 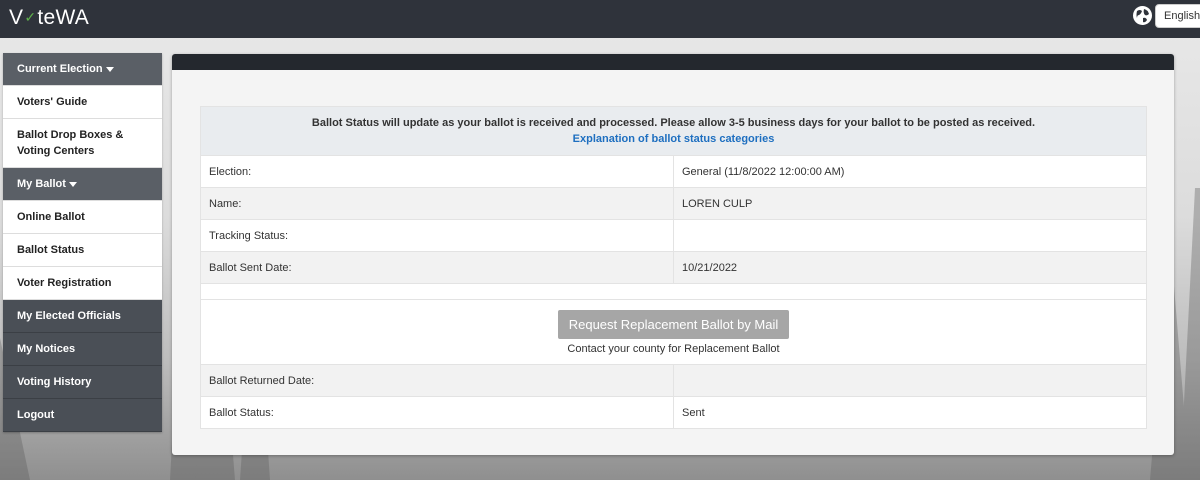 I want to click on sidebar-item-voter-registration: Voter Registration, so click(x=82, y=283).